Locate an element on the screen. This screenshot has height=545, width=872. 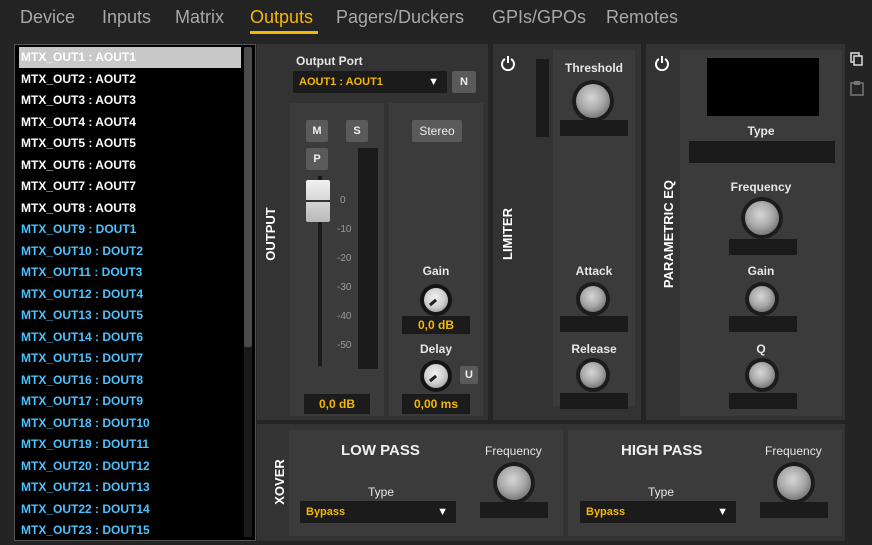
volume-fader-handle is located at coordinates (318, 201).